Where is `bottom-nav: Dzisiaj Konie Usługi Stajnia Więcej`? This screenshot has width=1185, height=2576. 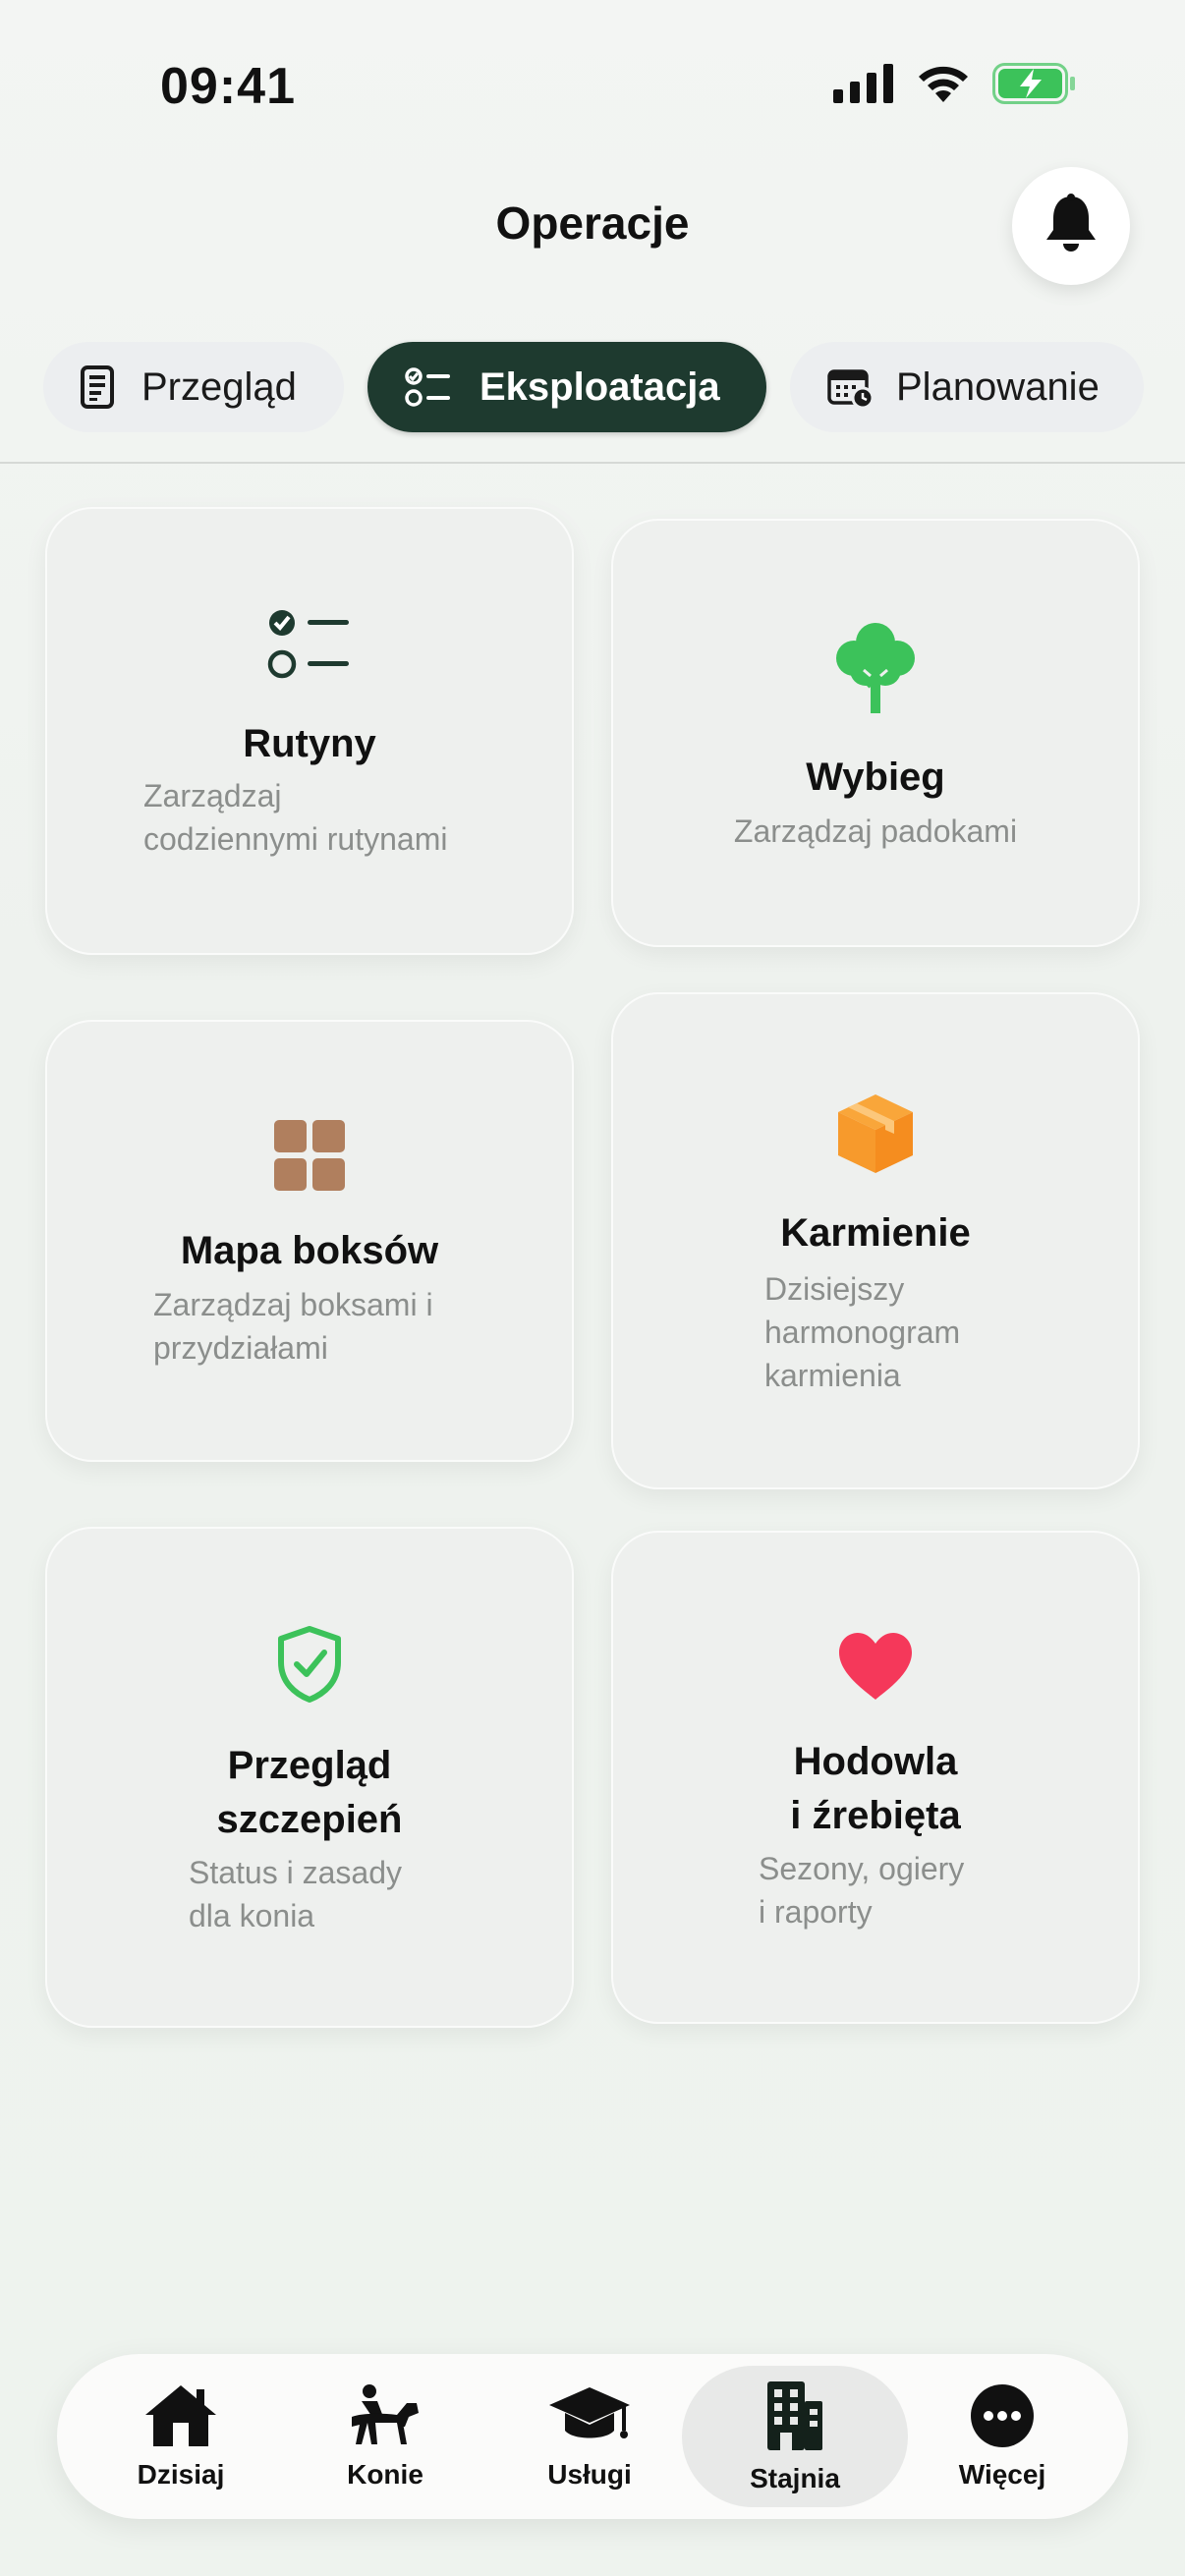 bottom-nav: Dzisiaj Konie Usługi Stajnia Więcej is located at coordinates (592, 2436).